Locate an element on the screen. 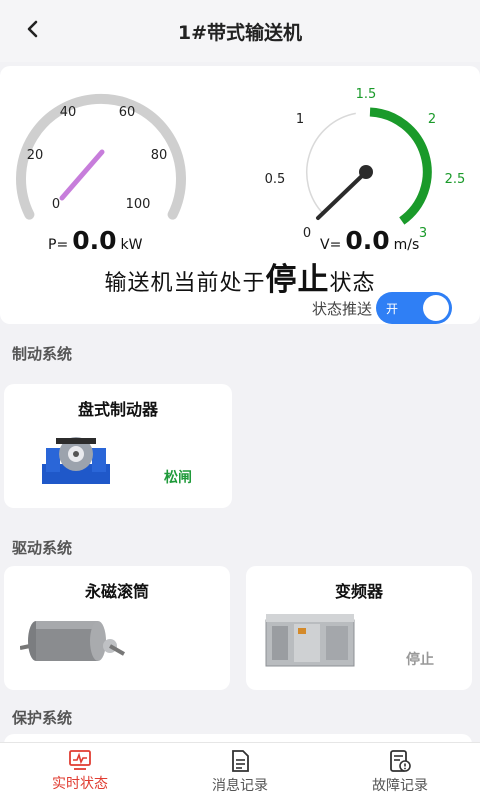  back-button is located at coordinates (33, 29).